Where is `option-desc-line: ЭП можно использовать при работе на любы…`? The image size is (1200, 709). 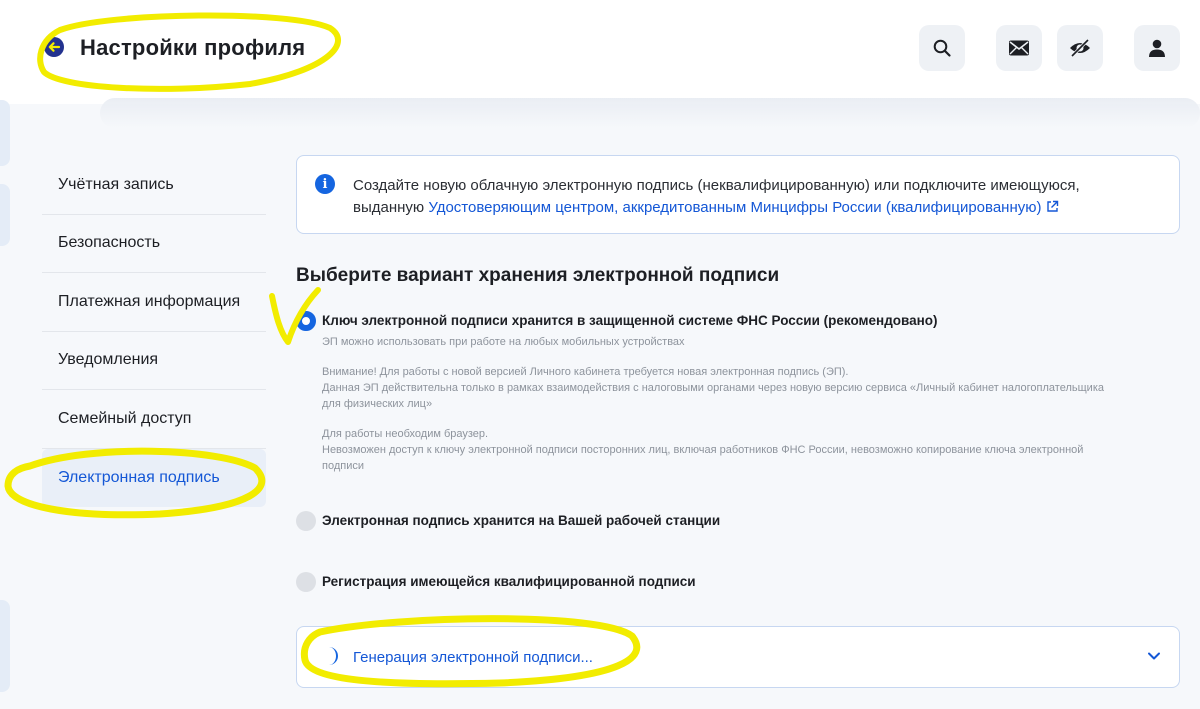
option-desc-line: ЭП можно использовать при работе на любы… is located at coordinates (503, 342).